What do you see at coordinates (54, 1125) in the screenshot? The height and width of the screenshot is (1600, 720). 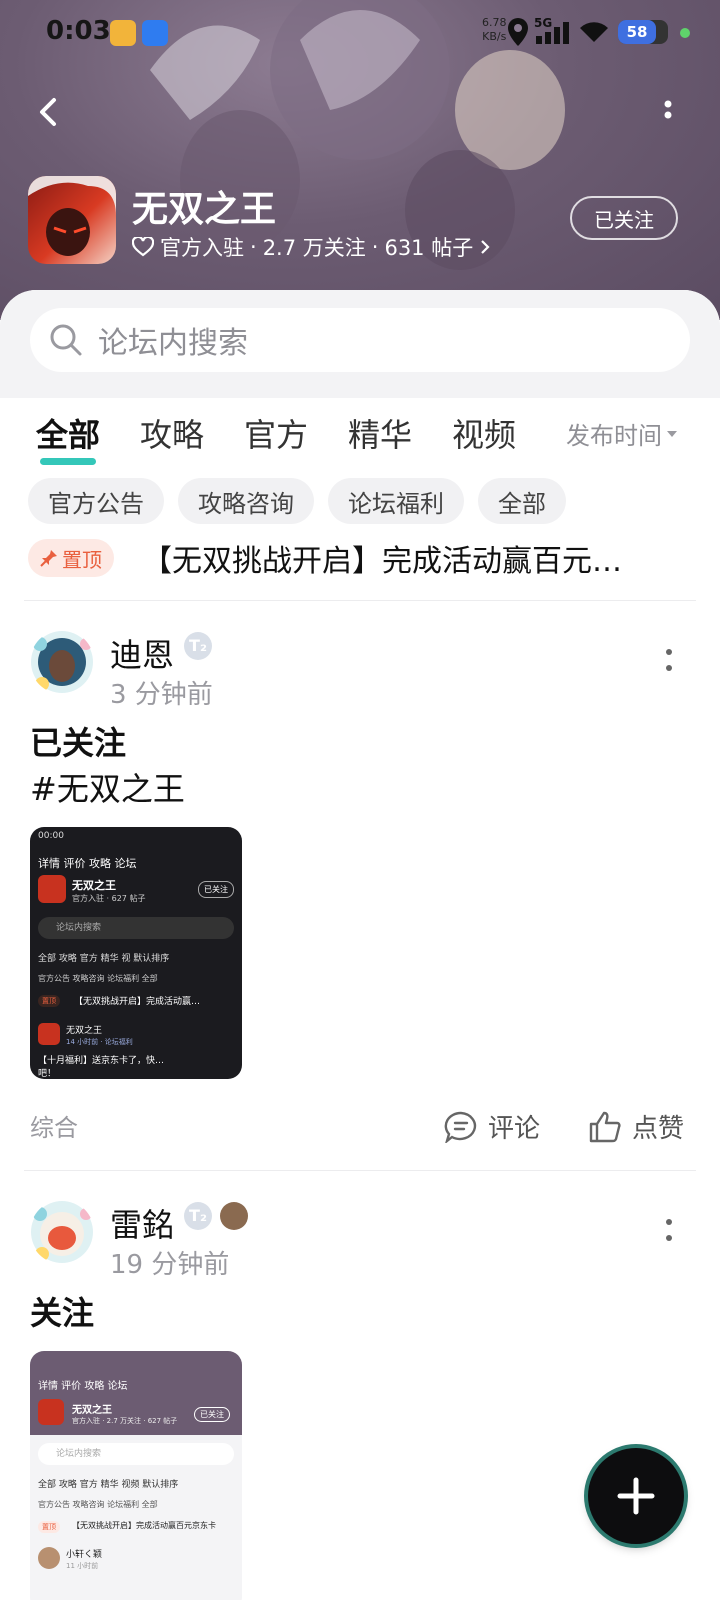 I see `post-category: 综合` at bounding box center [54, 1125].